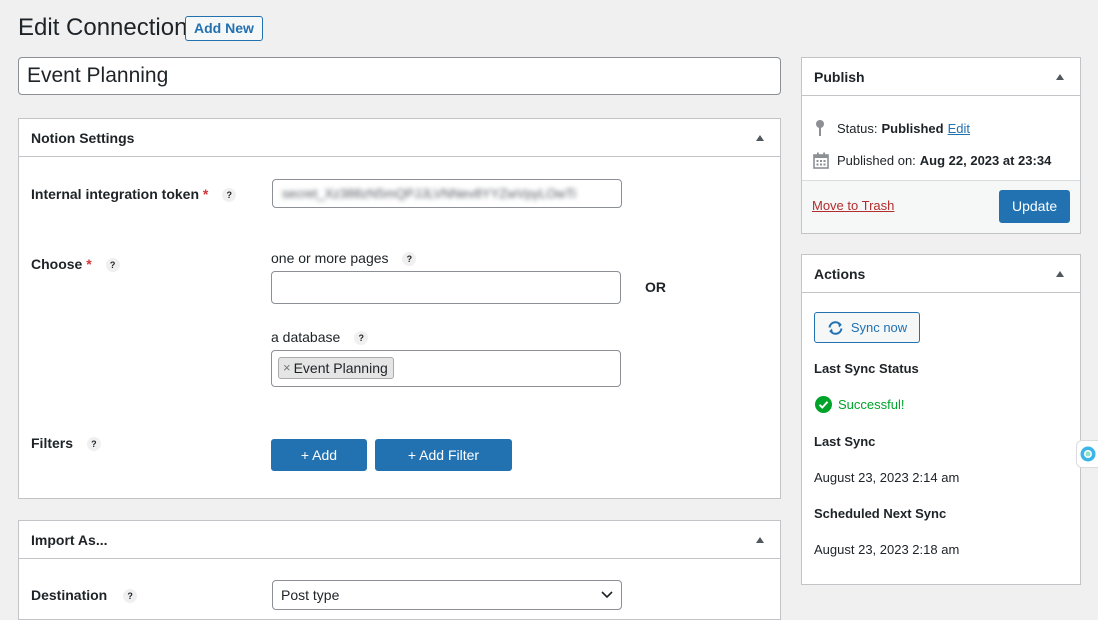  What do you see at coordinates (443, 466) in the screenshot?
I see `add-filter-group-button: + Add Filter Group` at bounding box center [443, 466].